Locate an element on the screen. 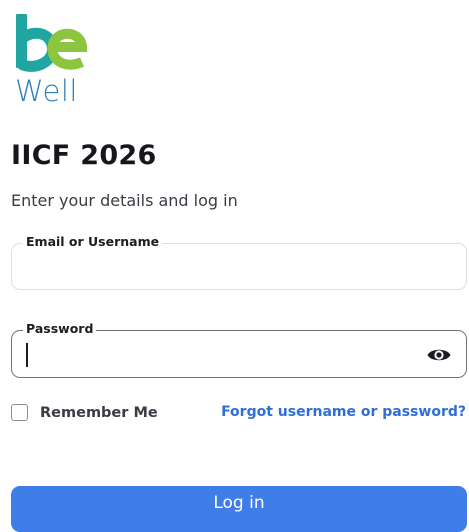 The height and width of the screenshot is (532, 469). remember-me: Remember Me is located at coordinates (84, 412).